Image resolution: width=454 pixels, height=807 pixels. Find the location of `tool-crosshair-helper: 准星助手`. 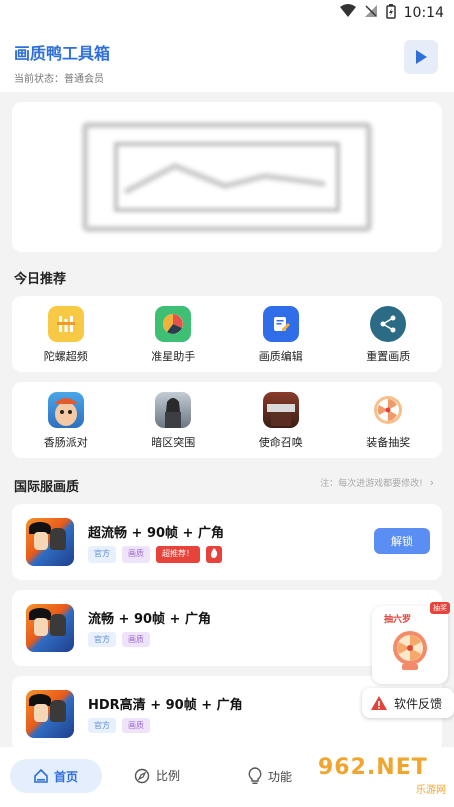

tool-crosshair-helper: 准星助手 is located at coordinates (174, 334).